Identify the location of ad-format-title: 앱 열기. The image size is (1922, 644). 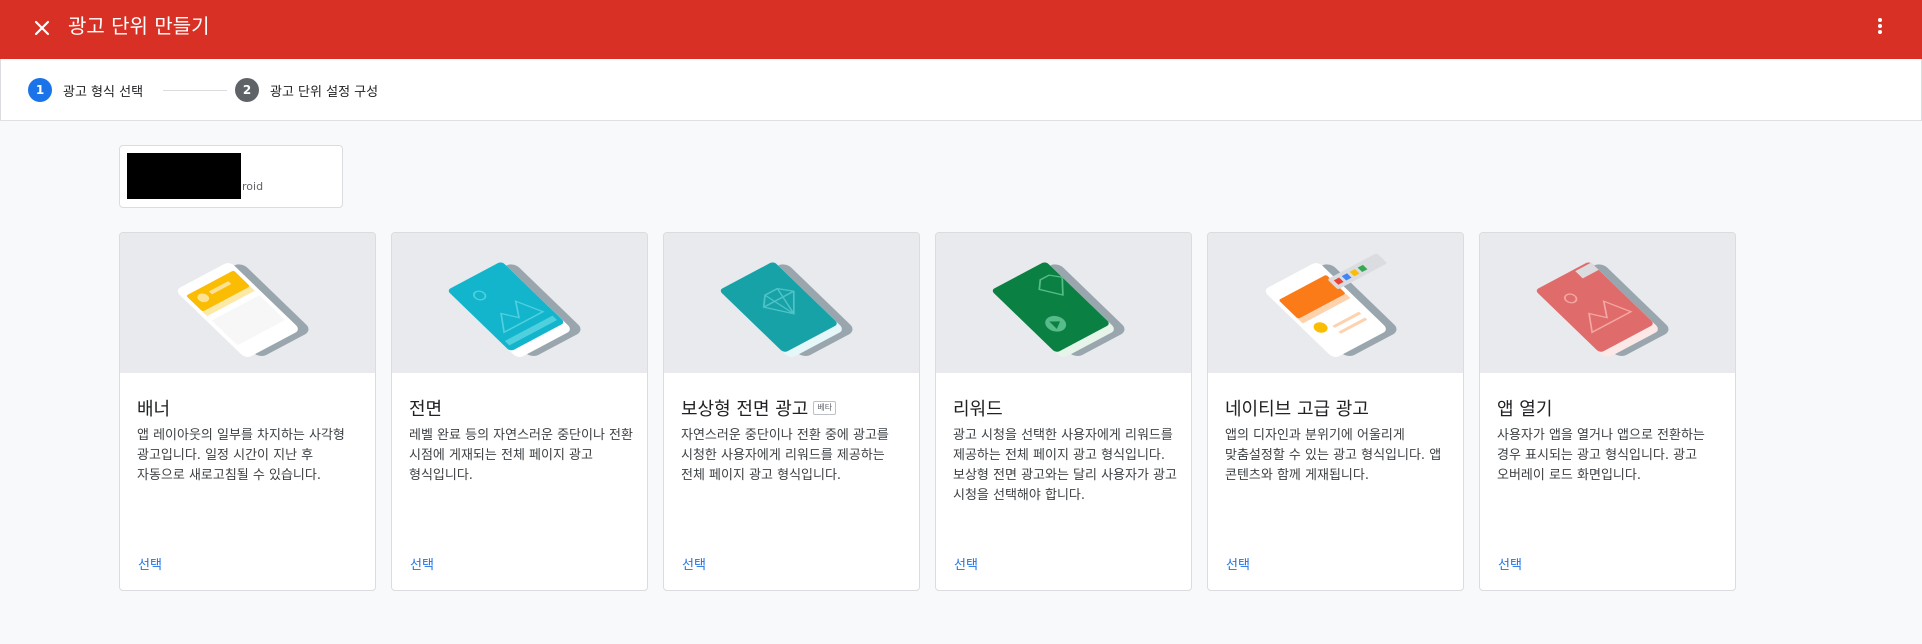
(1524, 408).